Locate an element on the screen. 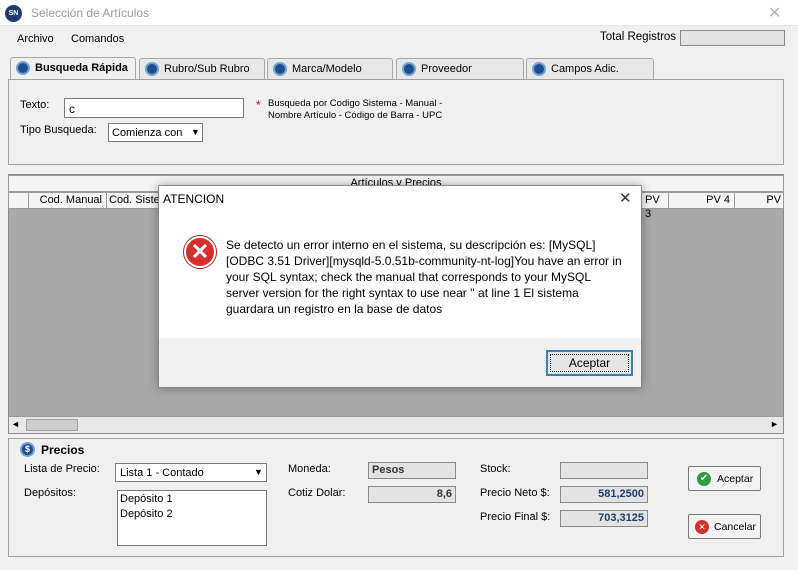  col-pv4: PV 4 is located at coordinates (702, 201).